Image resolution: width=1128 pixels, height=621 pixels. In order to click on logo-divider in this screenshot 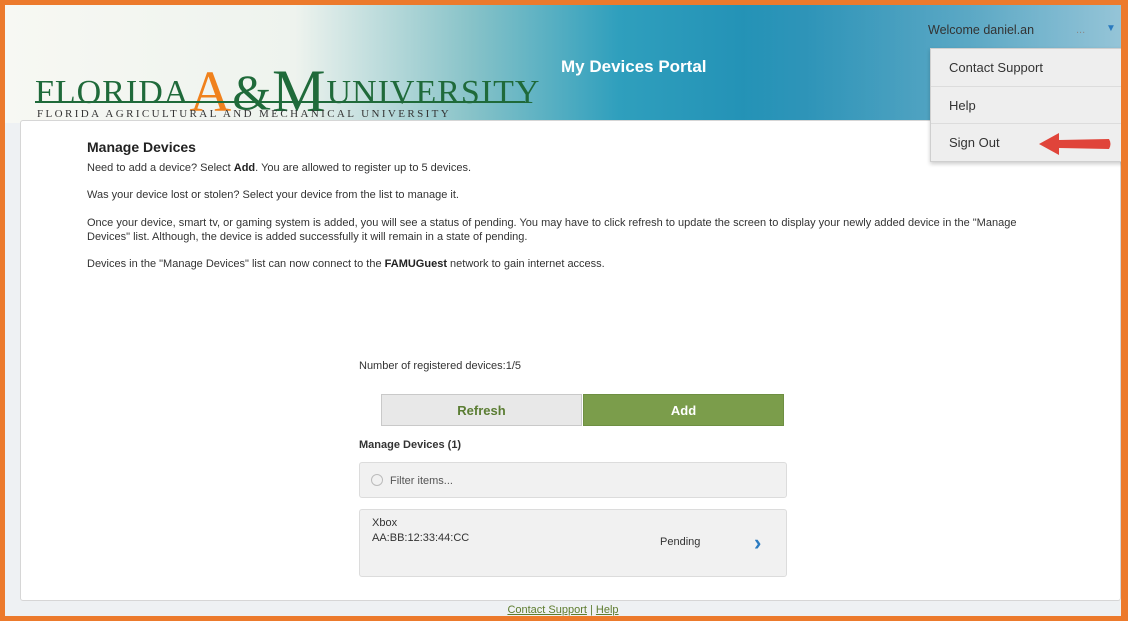, I will do `click(280, 102)`.